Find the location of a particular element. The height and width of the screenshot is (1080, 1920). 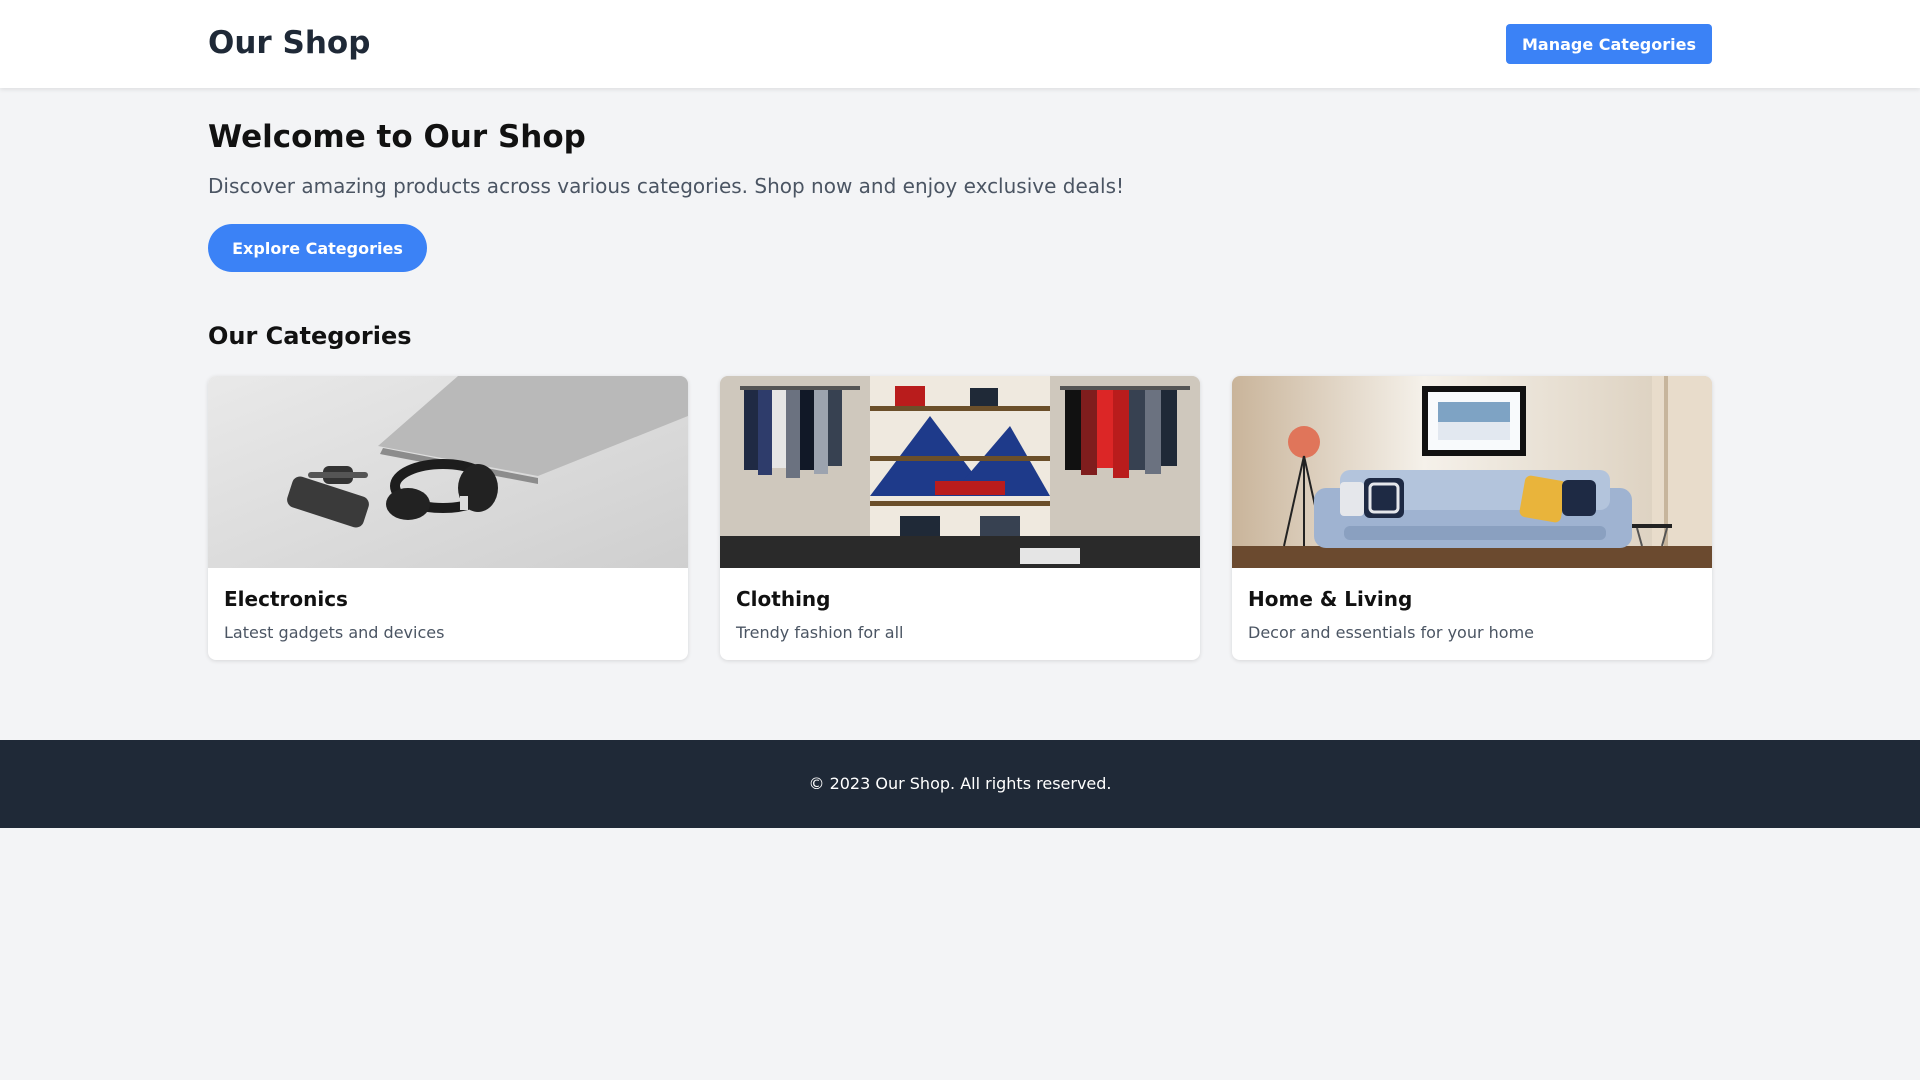

copyright-text: © 2023 Our Shop. All rights reserved. is located at coordinates (960, 783).